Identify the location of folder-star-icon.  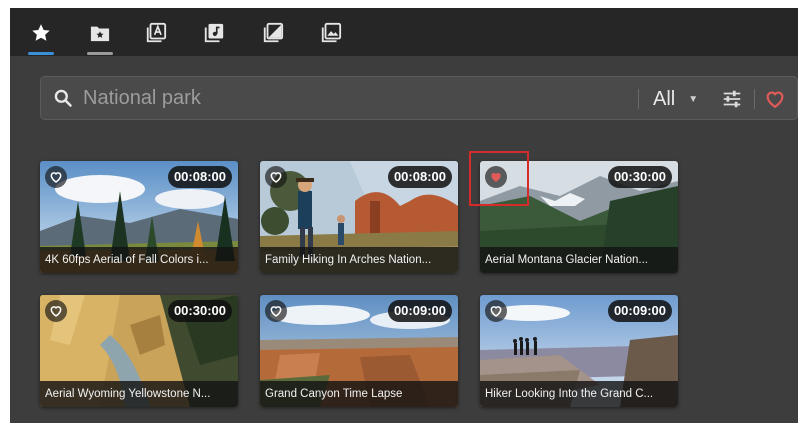
(100, 34).